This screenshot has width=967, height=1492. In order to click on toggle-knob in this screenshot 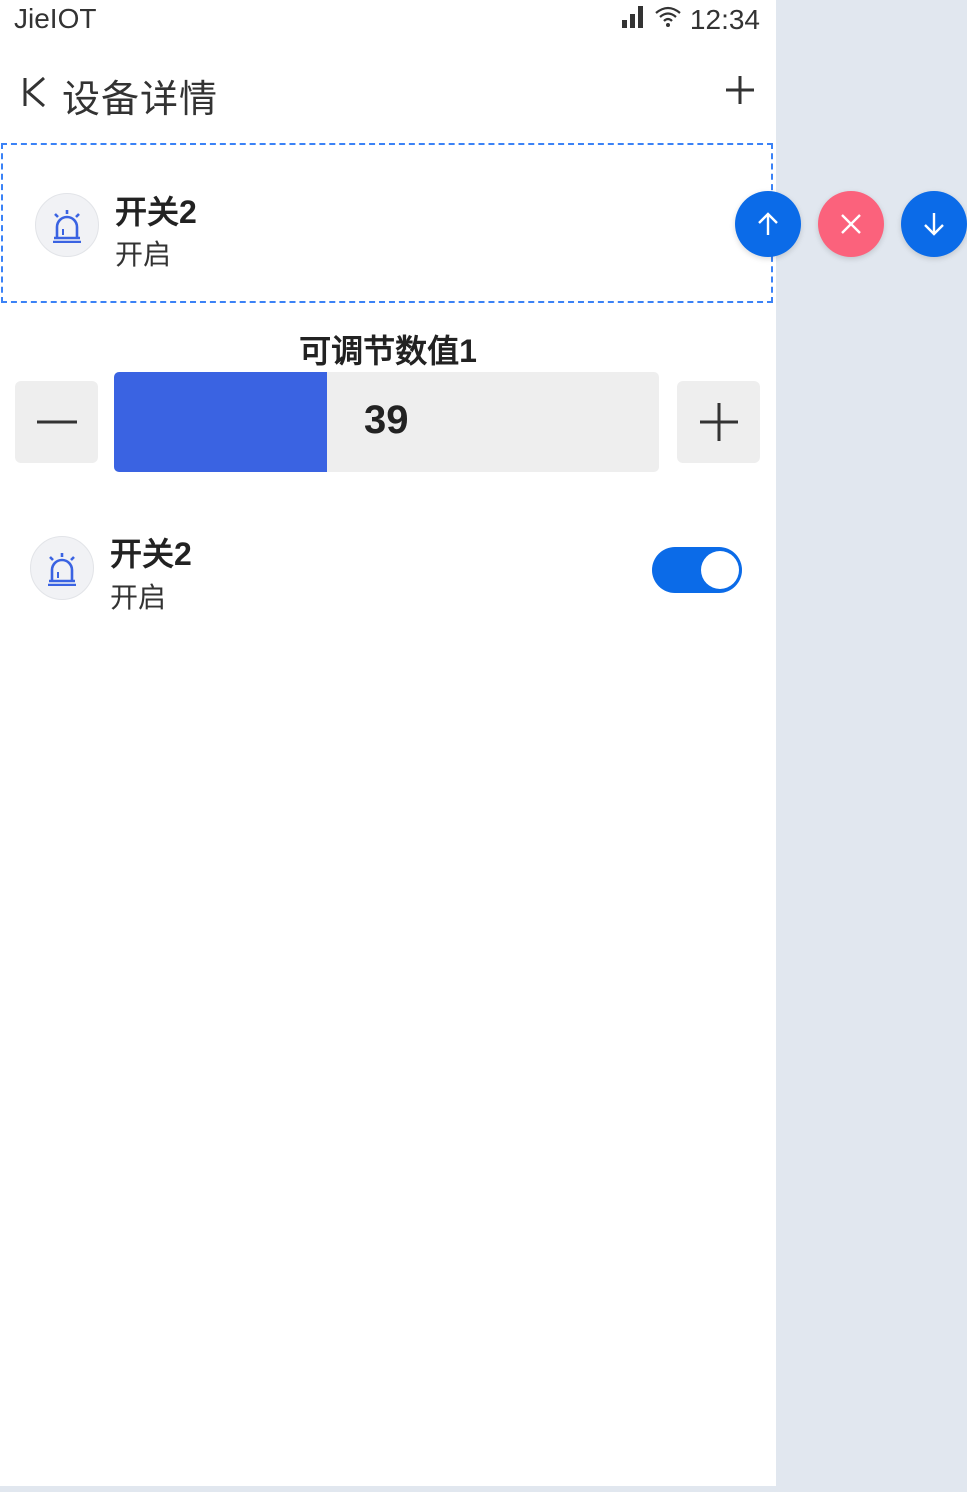, I will do `click(720, 570)`.